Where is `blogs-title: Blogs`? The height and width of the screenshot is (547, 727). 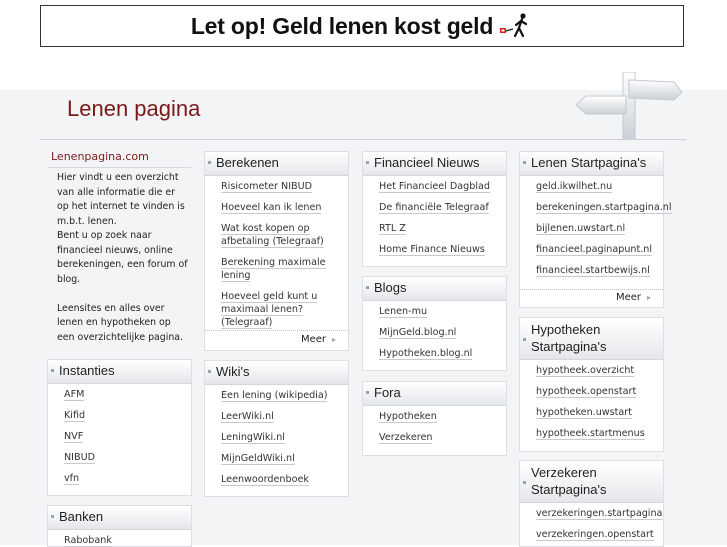
blogs-title: Blogs is located at coordinates (390, 287).